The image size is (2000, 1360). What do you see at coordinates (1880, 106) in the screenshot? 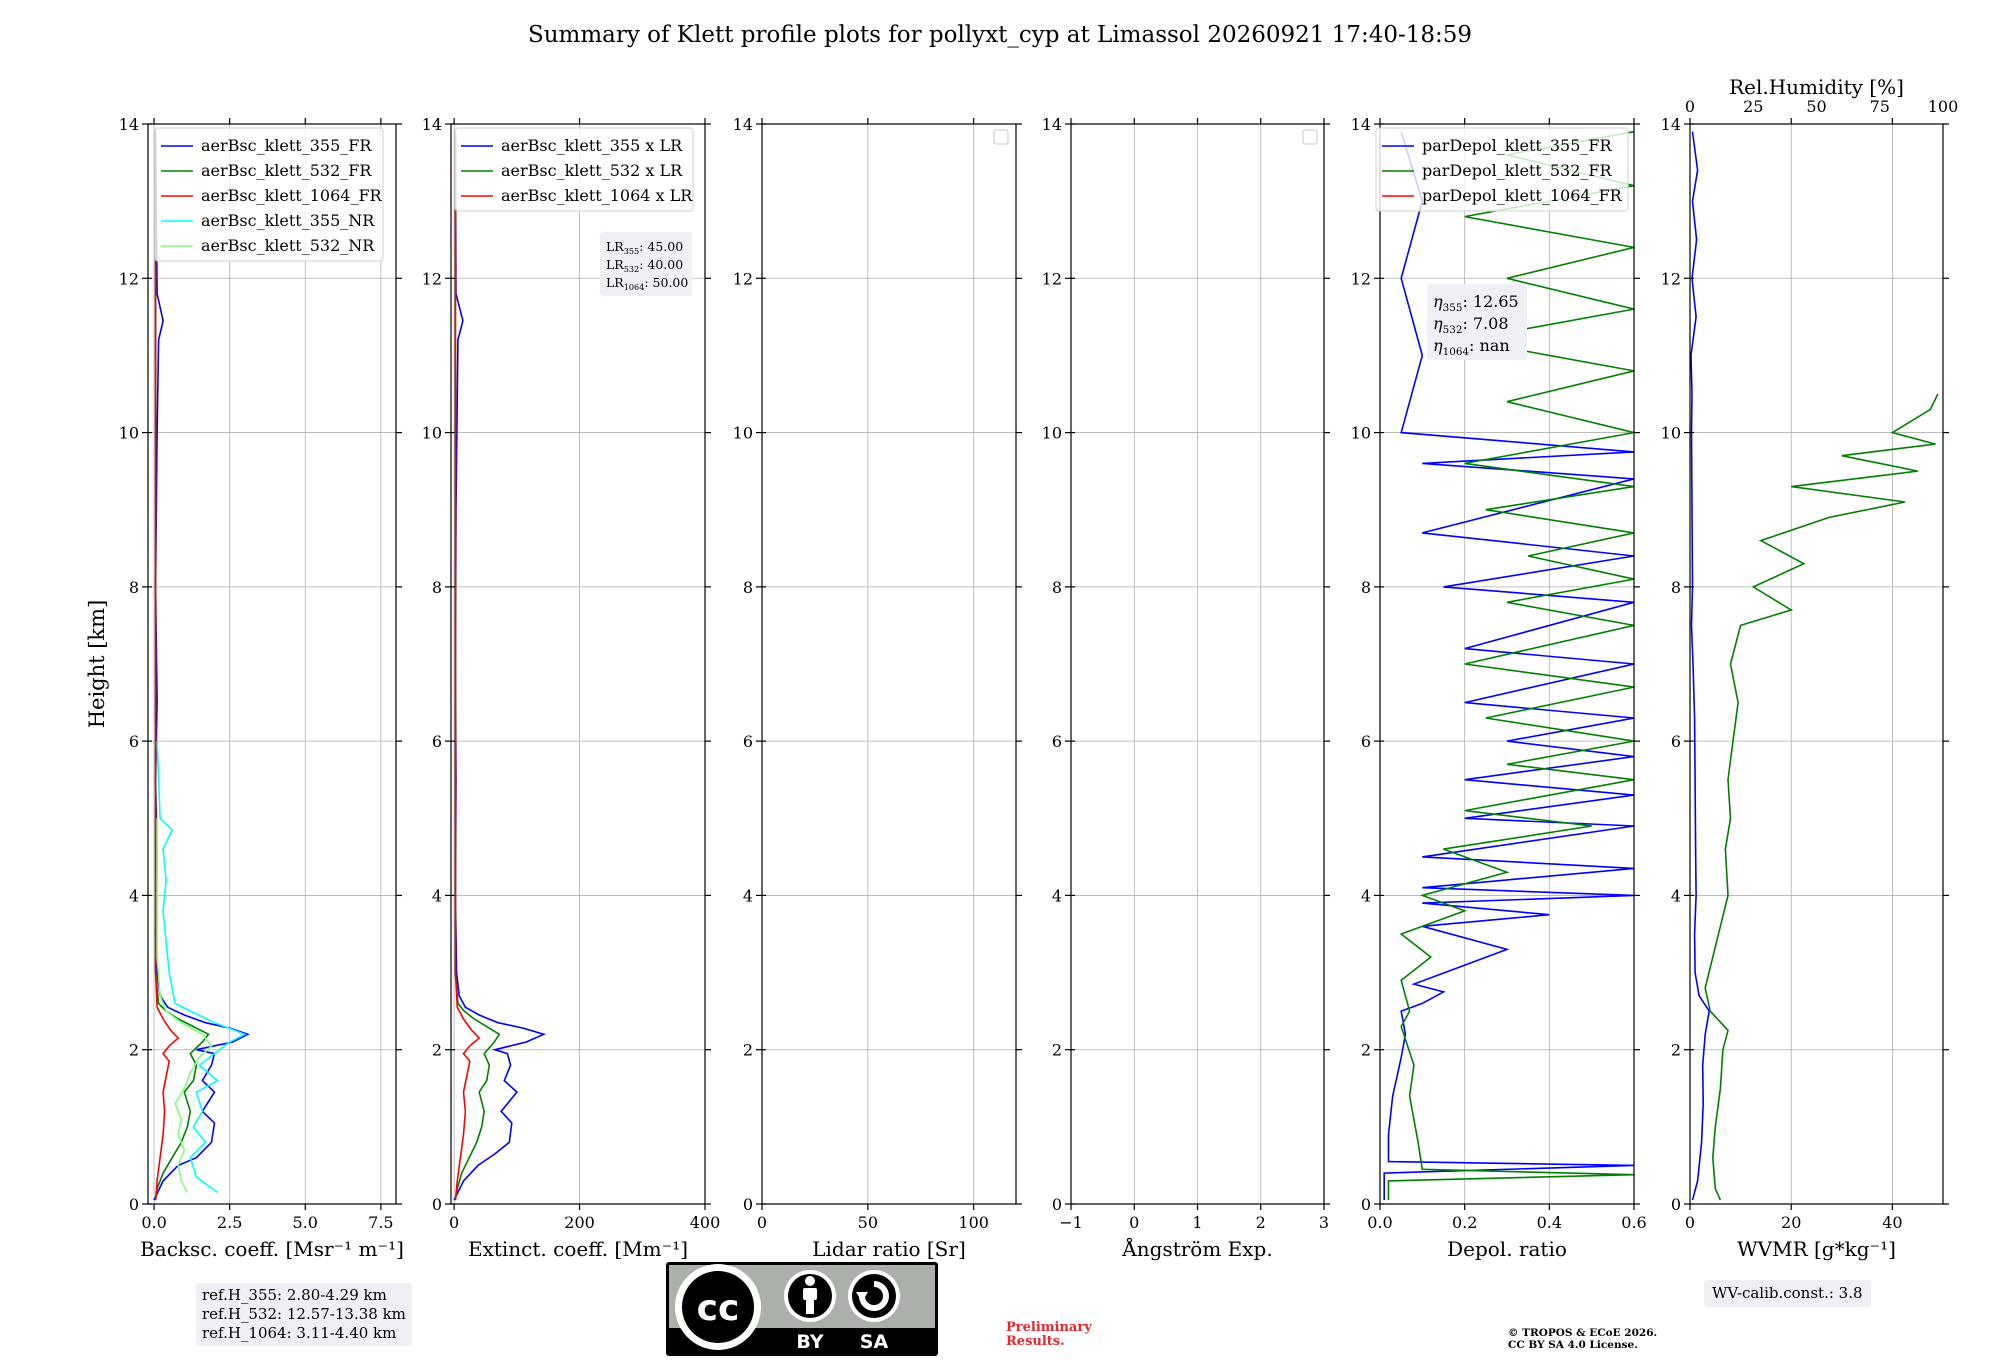
I see `top-xtick-label: 75` at bounding box center [1880, 106].